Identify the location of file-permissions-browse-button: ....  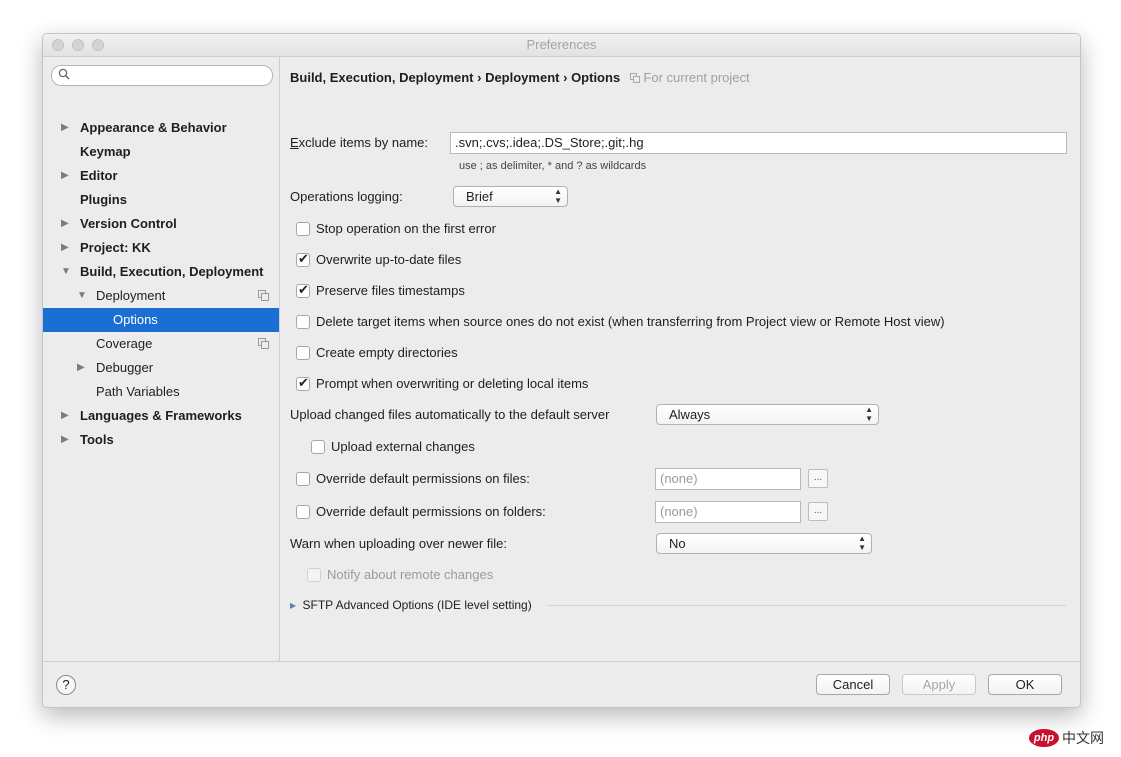
(818, 478).